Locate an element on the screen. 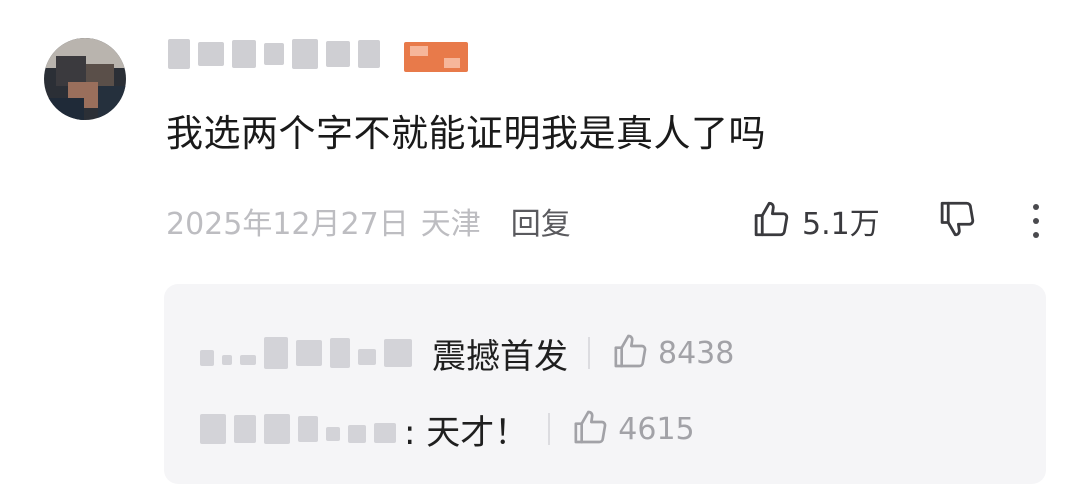  thumbs-down-icon is located at coordinates (957, 221).